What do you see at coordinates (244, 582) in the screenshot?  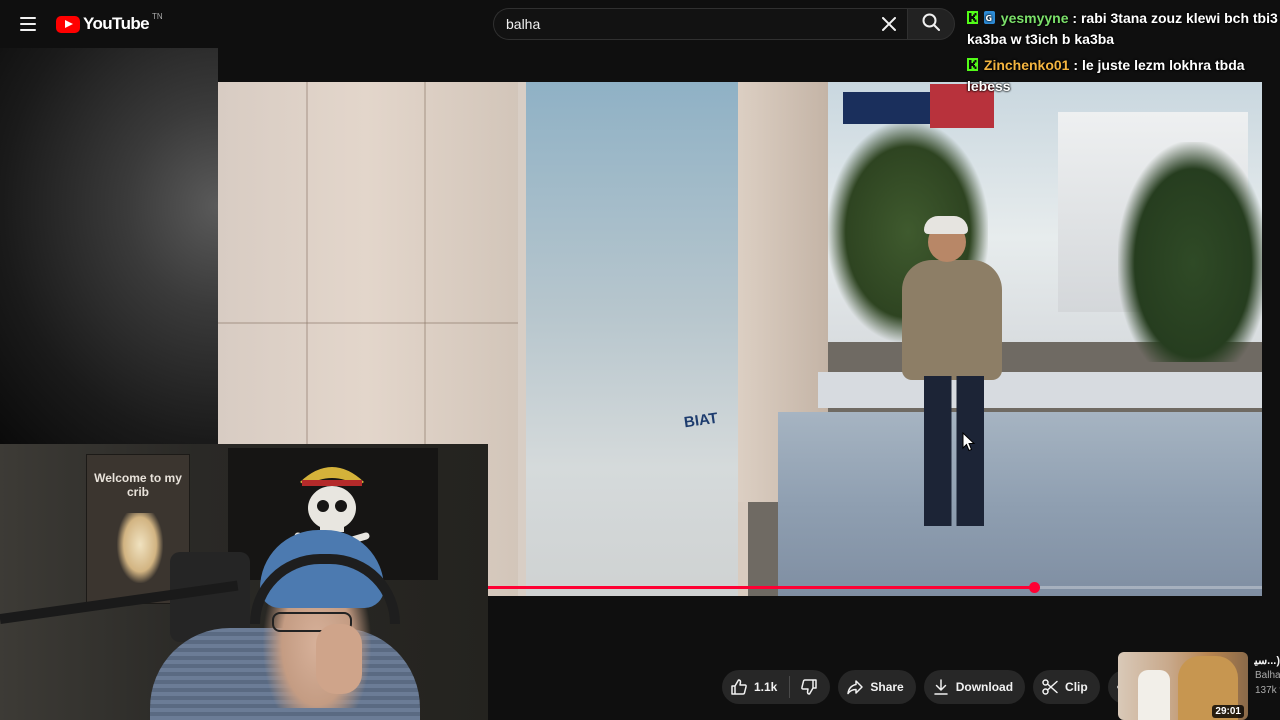 I see `streamer-webcam: Welcome to my crib` at bounding box center [244, 582].